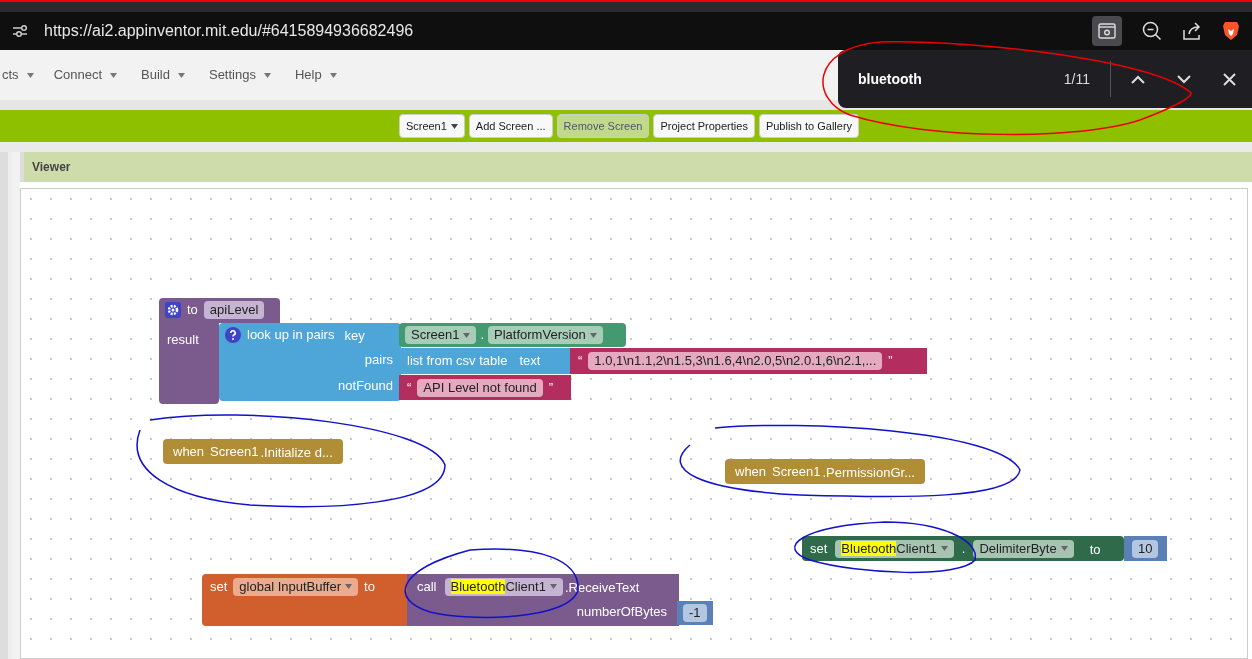 This screenshot has width=1252, height=659. Describe the element at coordinates (602, 587) in the screenshot. I see `block-label: .ReceiveText` at that location.